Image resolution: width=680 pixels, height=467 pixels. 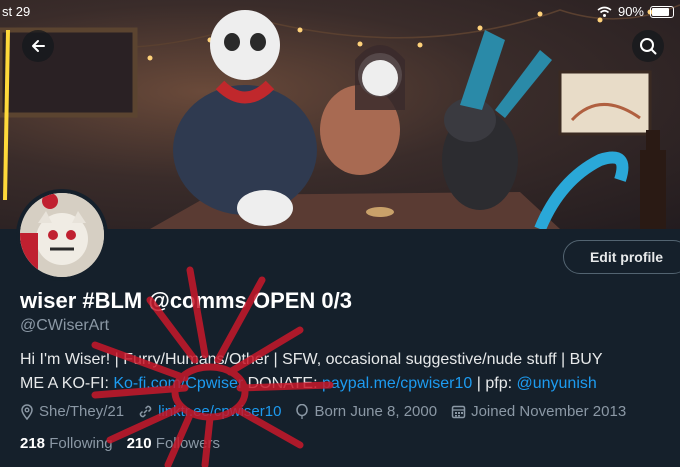 I want to click on pronouns-item: She/They/21, so click(x=72, y=411).